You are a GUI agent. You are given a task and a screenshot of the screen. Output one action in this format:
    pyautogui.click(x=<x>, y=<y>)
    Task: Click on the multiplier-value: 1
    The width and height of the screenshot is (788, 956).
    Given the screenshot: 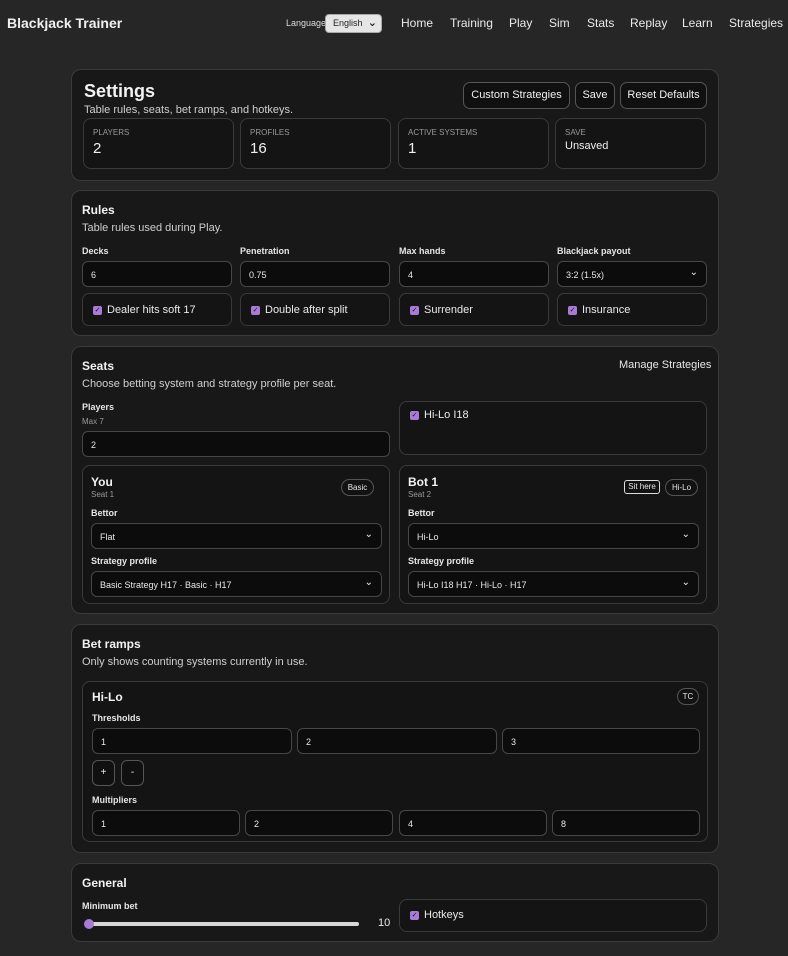 What is the action you would take?
    pyautogui.click(x=104, y=824)
    